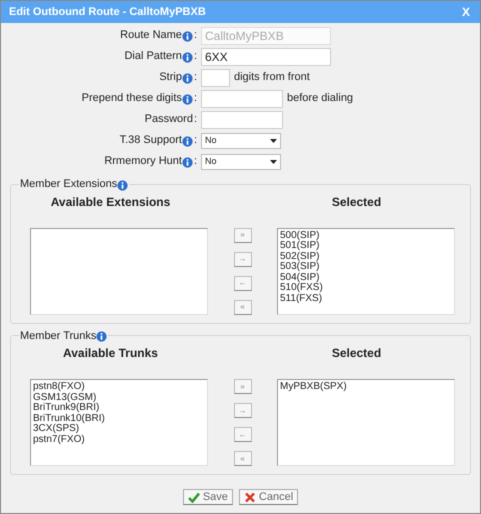 The width and height of the screenshot is (481, 514). Describe the element at coordinates (132, 98) in the screenshot. I see `field-label: Prepend these digits` at that location.